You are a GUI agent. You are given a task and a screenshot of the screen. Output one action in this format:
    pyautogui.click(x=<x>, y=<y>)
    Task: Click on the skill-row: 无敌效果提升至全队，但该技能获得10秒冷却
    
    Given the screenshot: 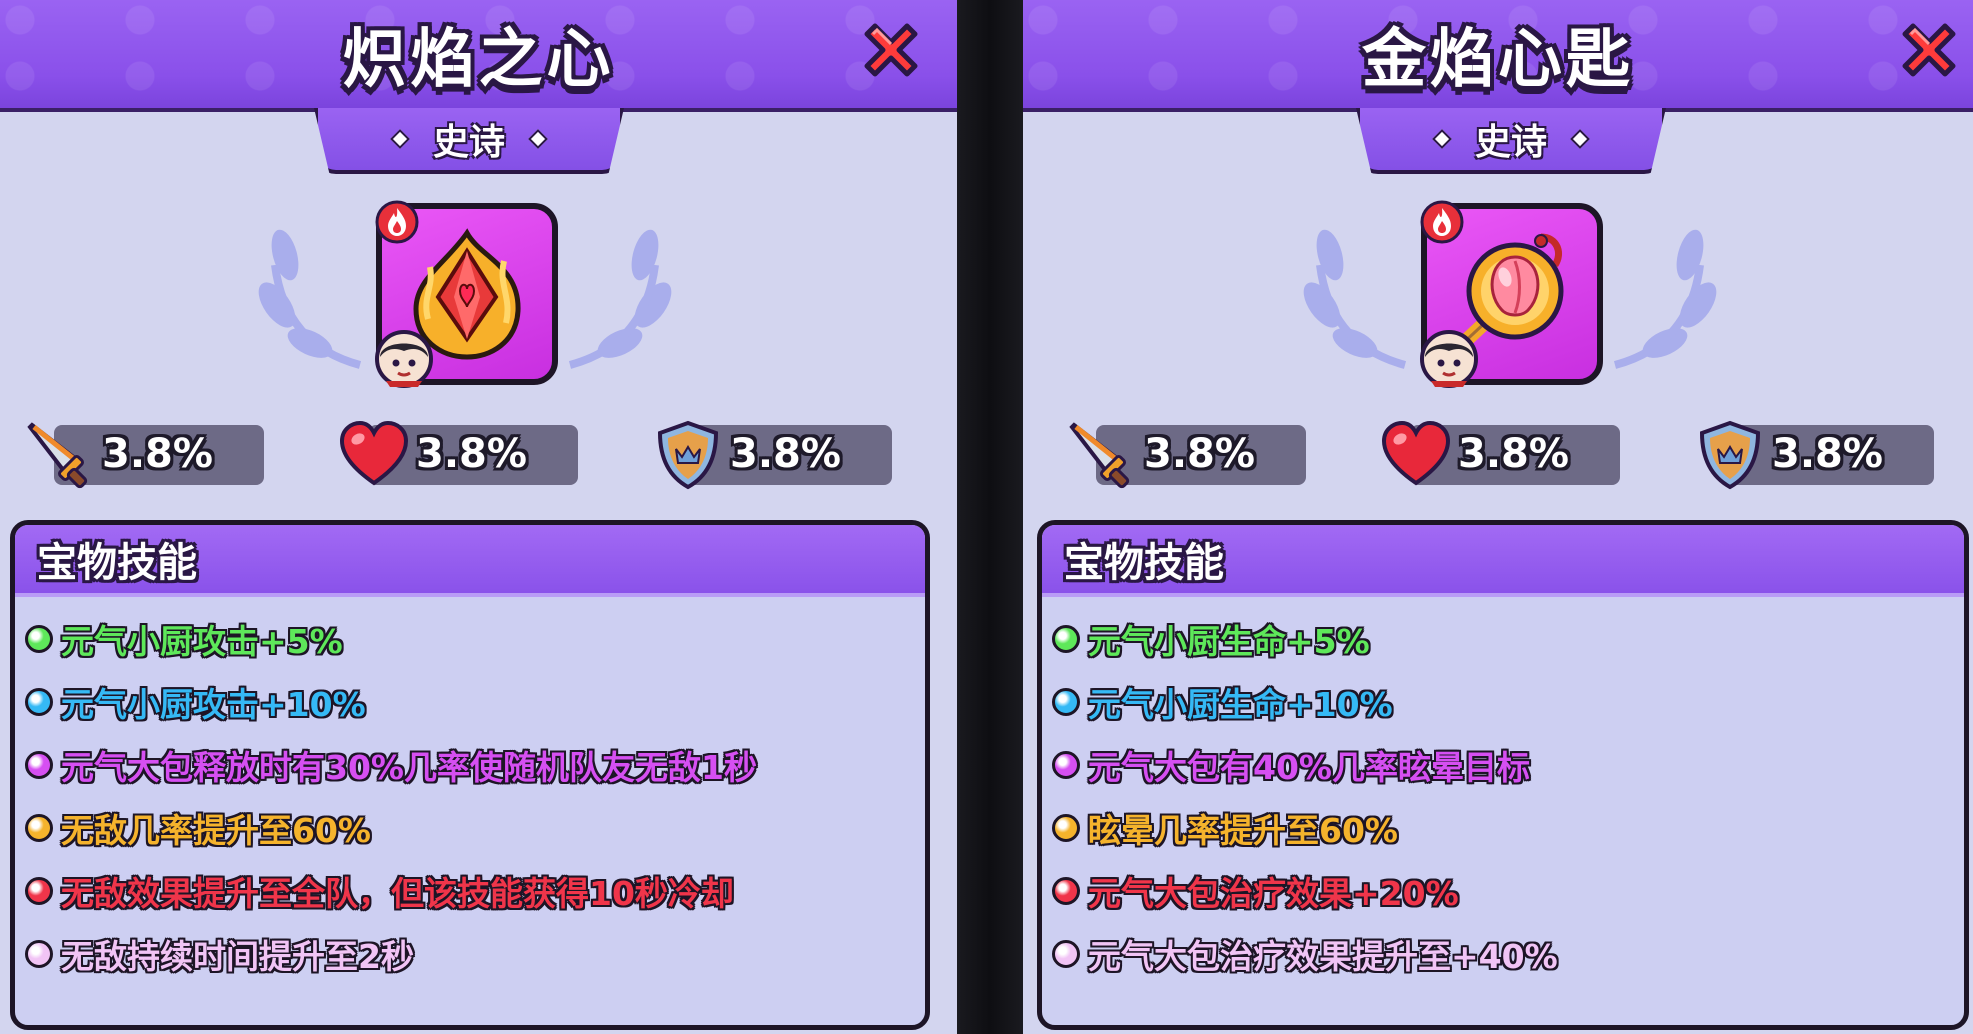 What is the action you would take?
    pyautogui.click(x=470, y=890)
    